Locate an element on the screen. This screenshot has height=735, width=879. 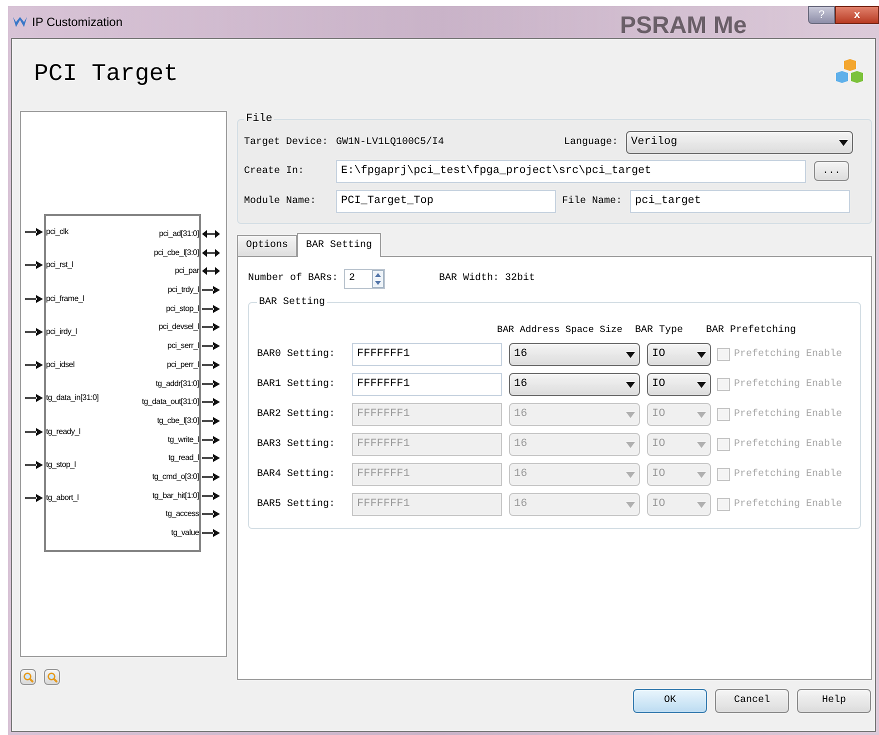
pin-label: pci_irdy_l is located at coordinates (61, 332).